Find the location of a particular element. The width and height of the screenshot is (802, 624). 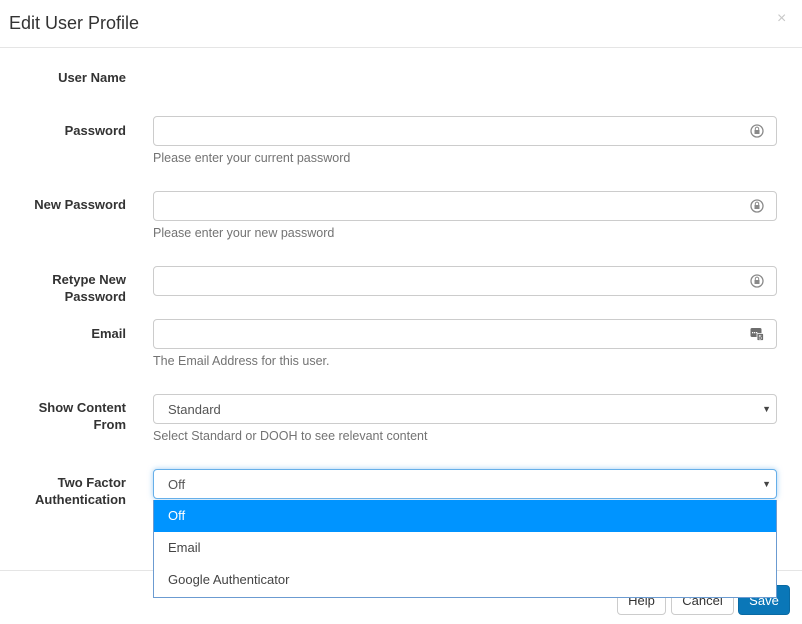

retype-label-line2: Password is located at coordinates (95, 296).